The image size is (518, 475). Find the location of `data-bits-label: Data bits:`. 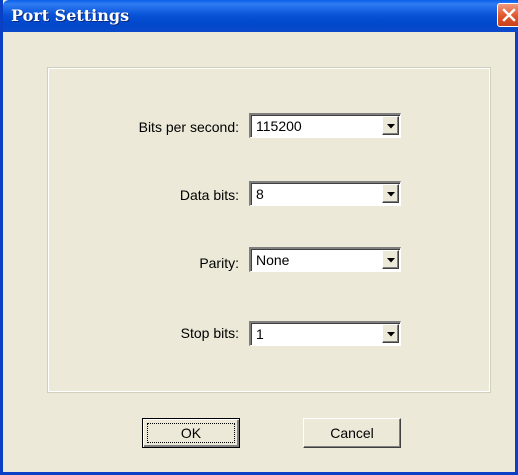

data-bits-label: Data bits: is located at coordinates (209, 195).